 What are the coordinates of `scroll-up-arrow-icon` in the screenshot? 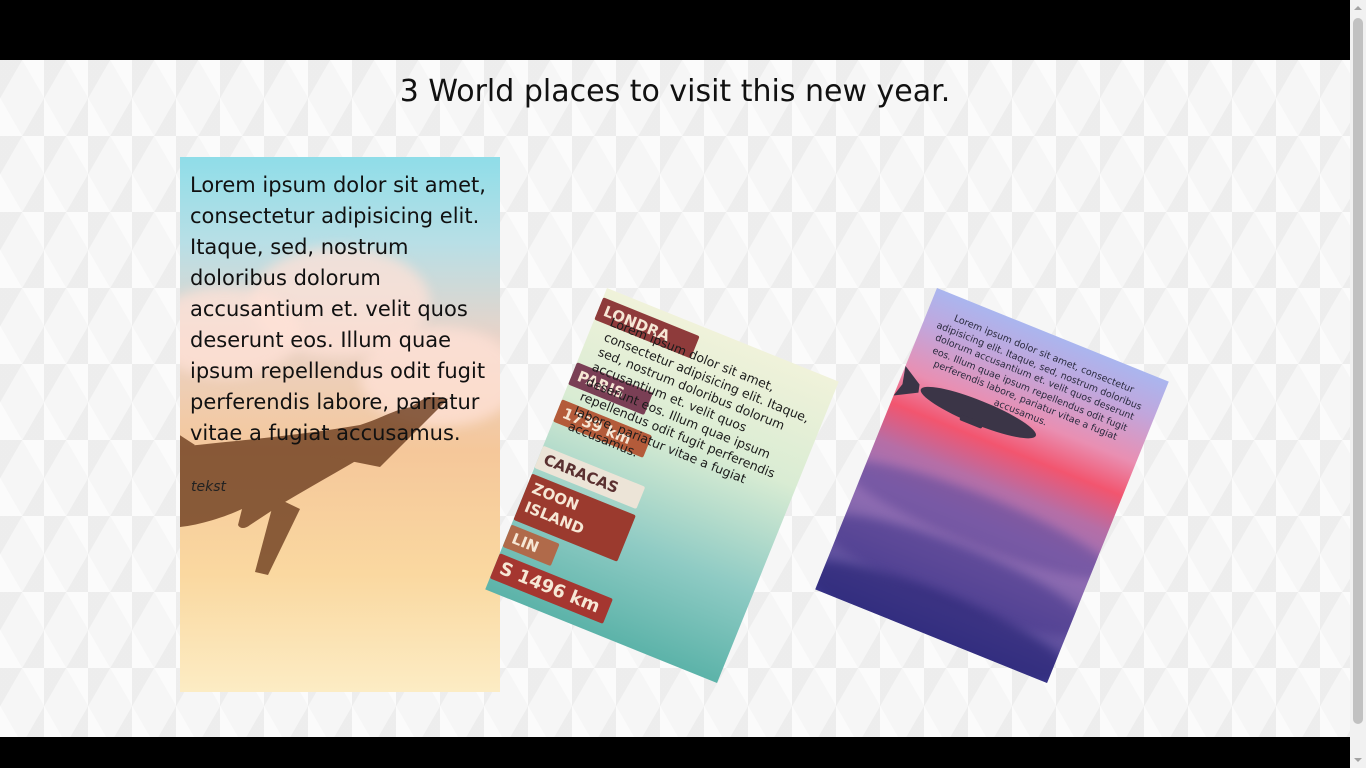 It's located at (1358, 8).